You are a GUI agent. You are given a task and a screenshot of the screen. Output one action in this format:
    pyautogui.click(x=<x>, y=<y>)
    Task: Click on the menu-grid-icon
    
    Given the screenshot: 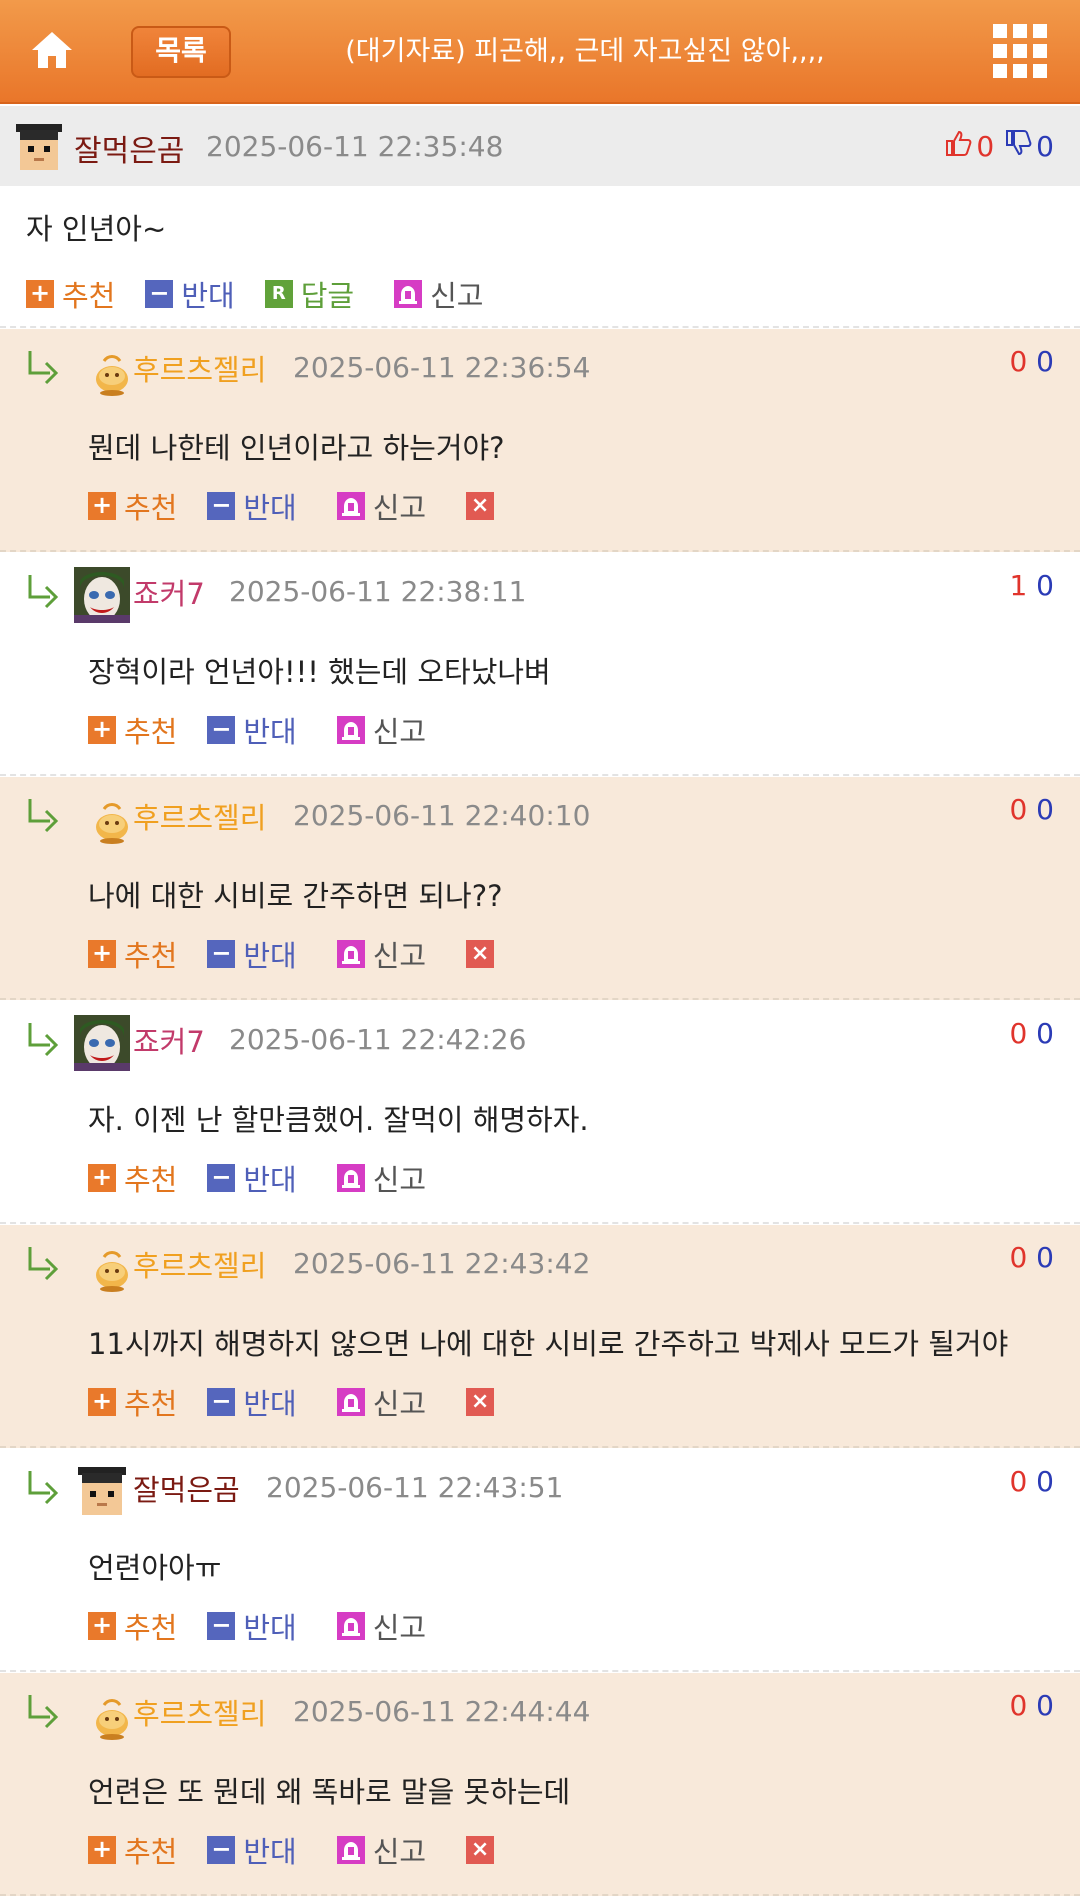 What is the action you would take?
    pyautogui.click(x=1021, y=52)
    